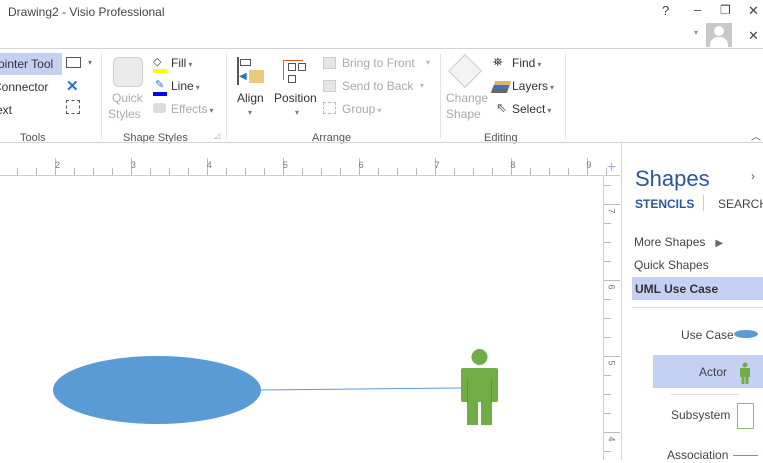 The height and width of the screenshot is (463, 763). I want to click on line-button: Line ▾, so click(185, 86).